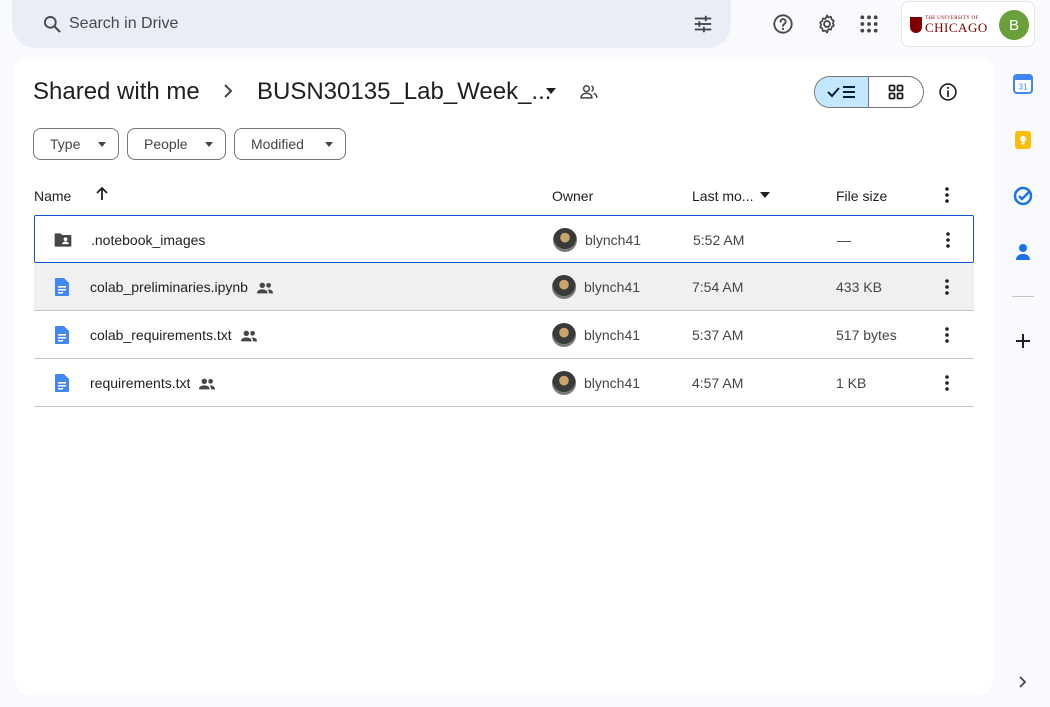 The image size is (1050, 707). I want to click on column-file-size-header: File size, so click(861, 196).